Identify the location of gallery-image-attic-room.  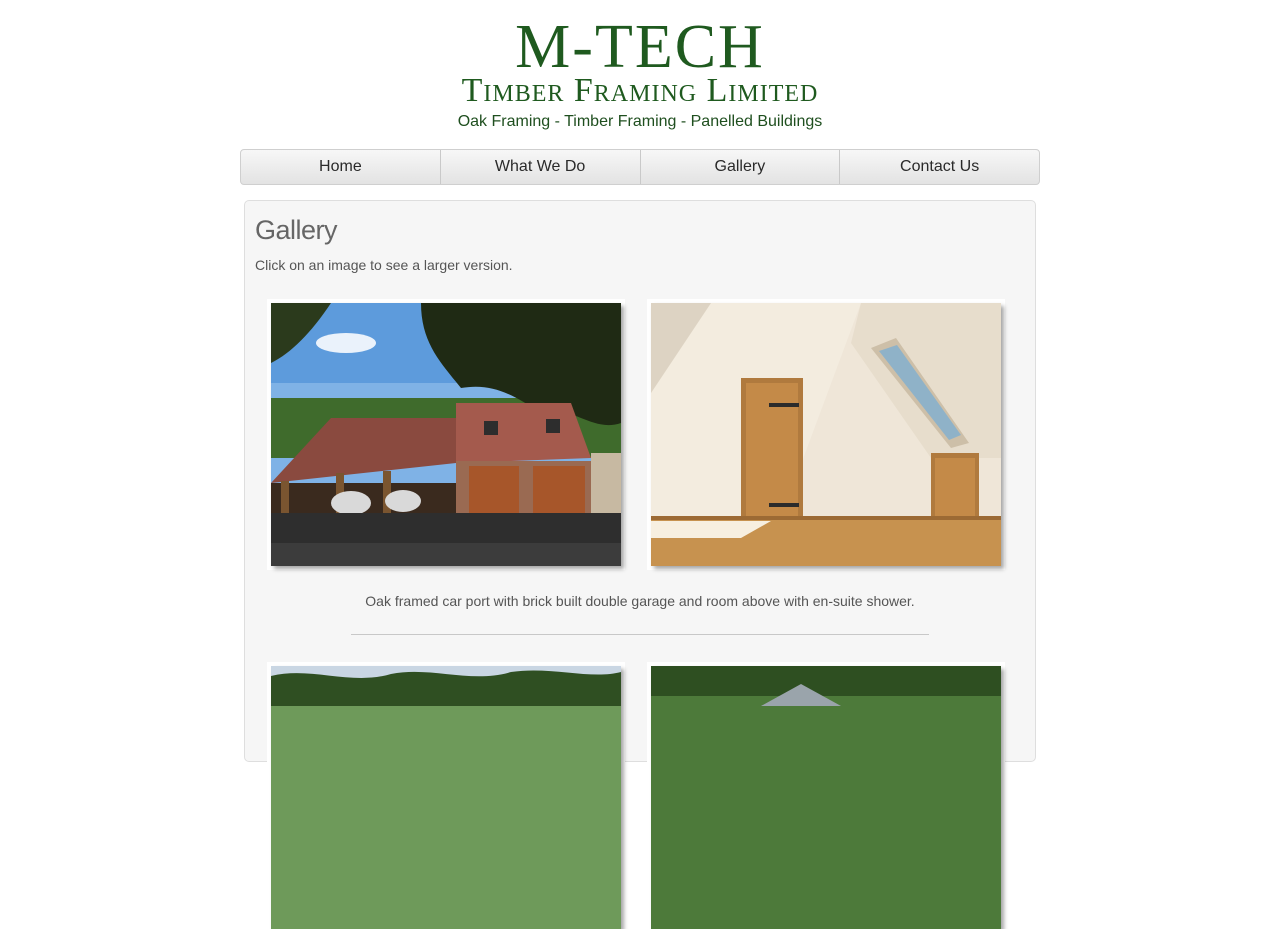
(826, 434).